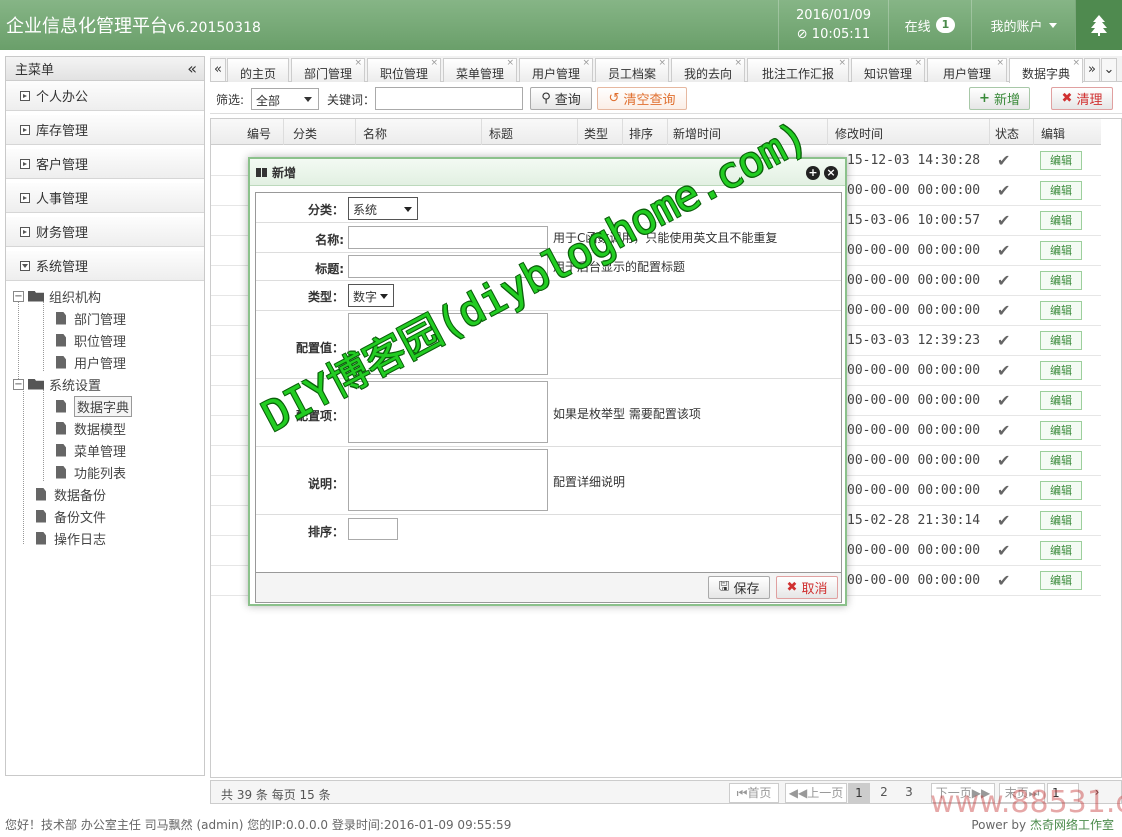  What do you see at coordinates (105, 516) in the screenshot?
I see `tree-node-backup-files: 备份文件` at bounding box center [105, 516].